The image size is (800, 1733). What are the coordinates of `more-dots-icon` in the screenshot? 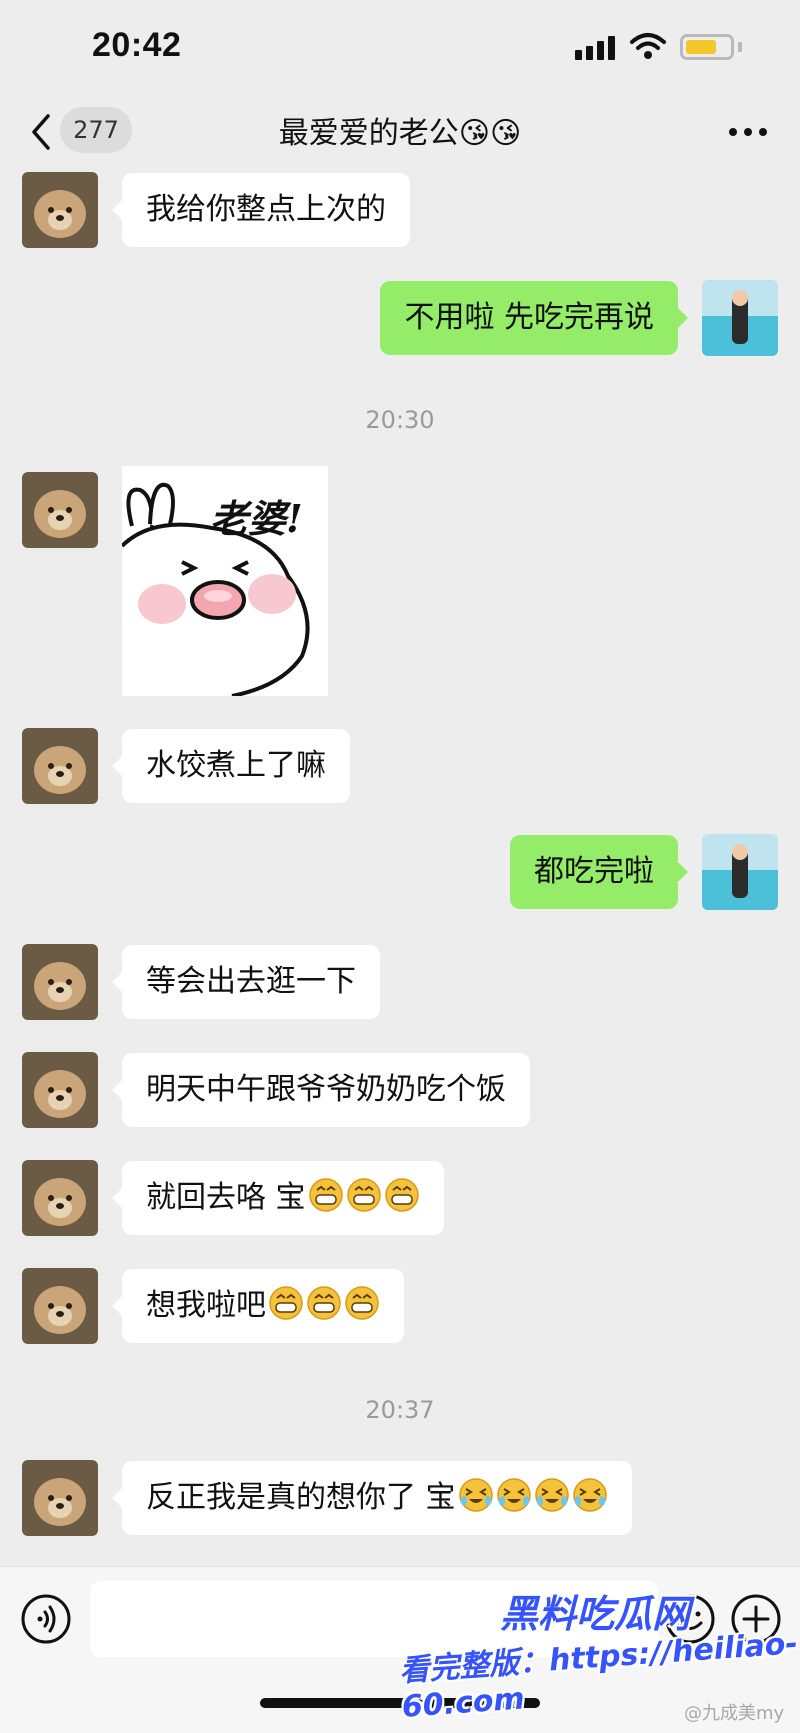 It's located at (748, 132).